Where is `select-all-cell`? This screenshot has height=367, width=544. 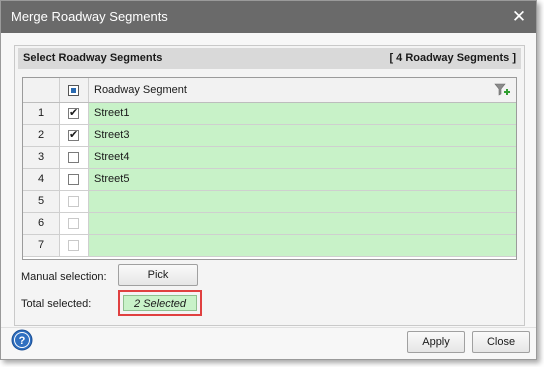 select-all-cell is located at coordinates (74, 90).